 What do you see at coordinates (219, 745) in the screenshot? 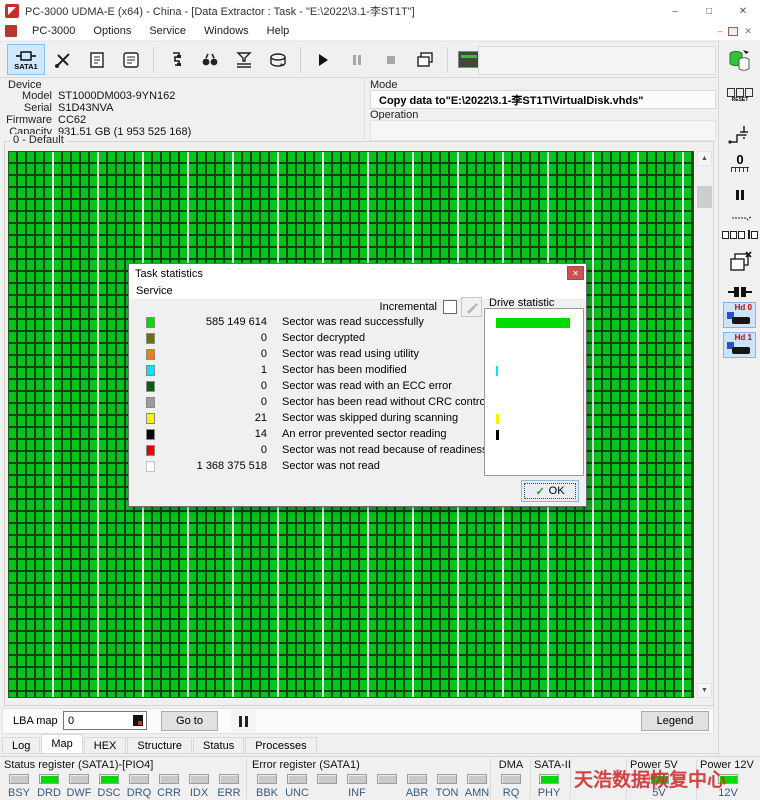
I see `tab-status: Status` at bounding box center [219, 745].